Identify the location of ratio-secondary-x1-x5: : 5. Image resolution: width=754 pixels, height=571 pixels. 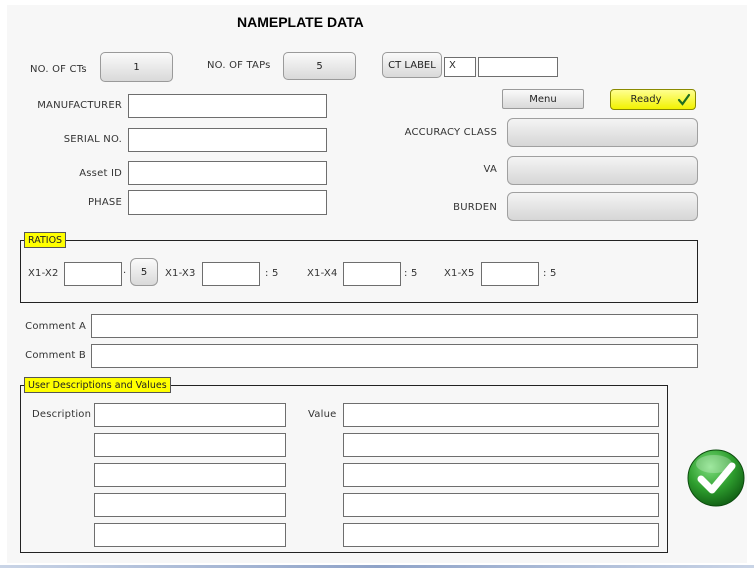
(550, 273).